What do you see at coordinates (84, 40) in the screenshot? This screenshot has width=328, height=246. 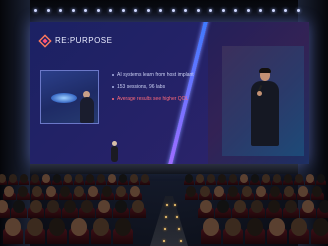 I see `brand-name: RE:PURPOSE` at bounding box center [84, 40].